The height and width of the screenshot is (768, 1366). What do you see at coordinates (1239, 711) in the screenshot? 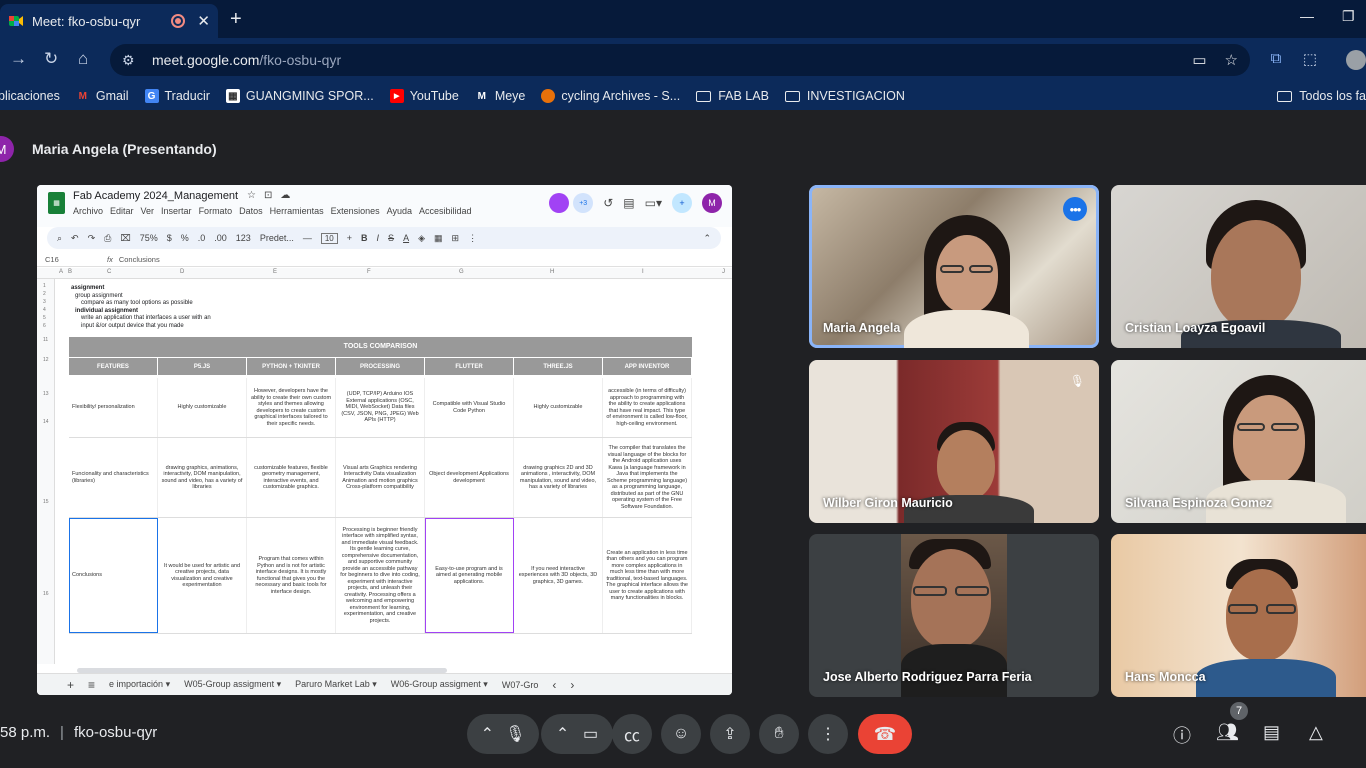
I see `participant-count-badge: 7` at bounding box center [1239, 711].